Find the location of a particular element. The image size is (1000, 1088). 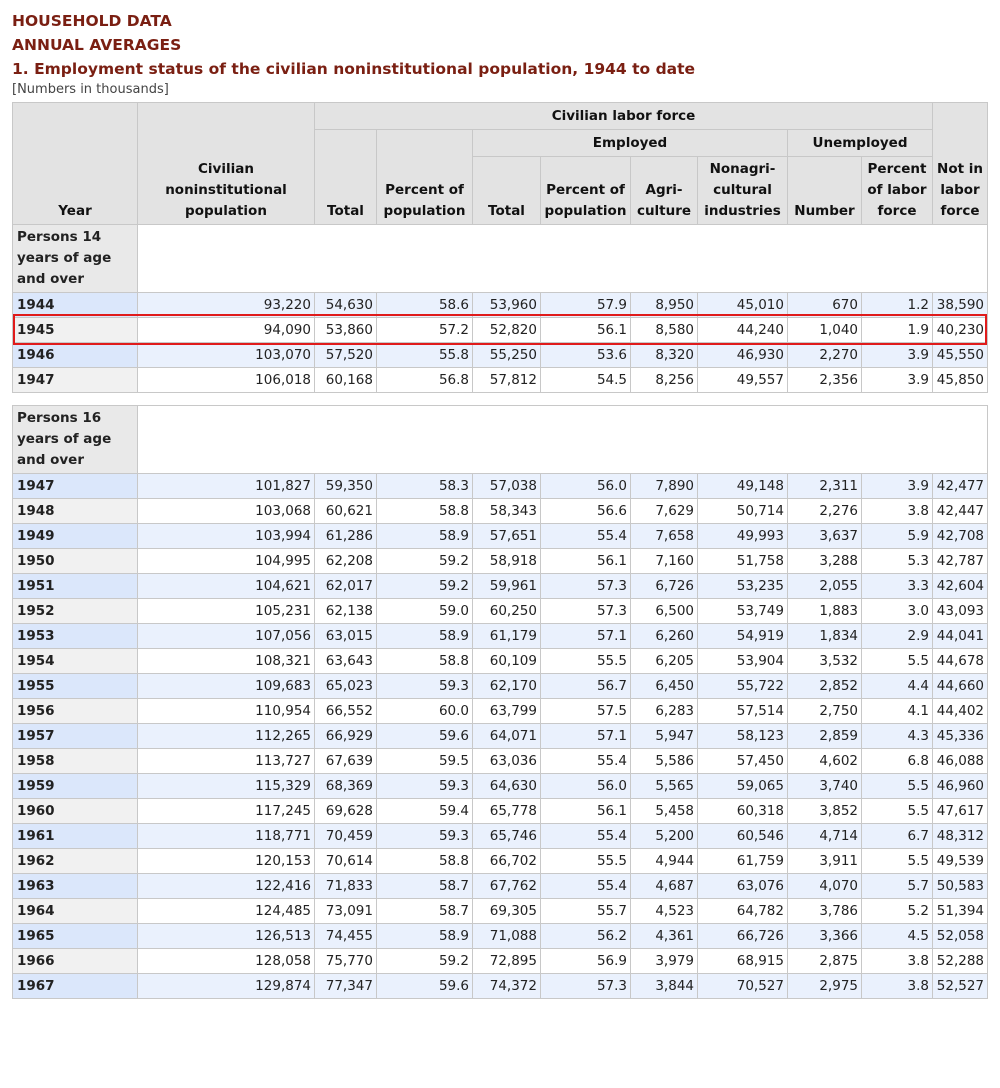

table-cell: 58,343 is located at coordinates (506, 511).